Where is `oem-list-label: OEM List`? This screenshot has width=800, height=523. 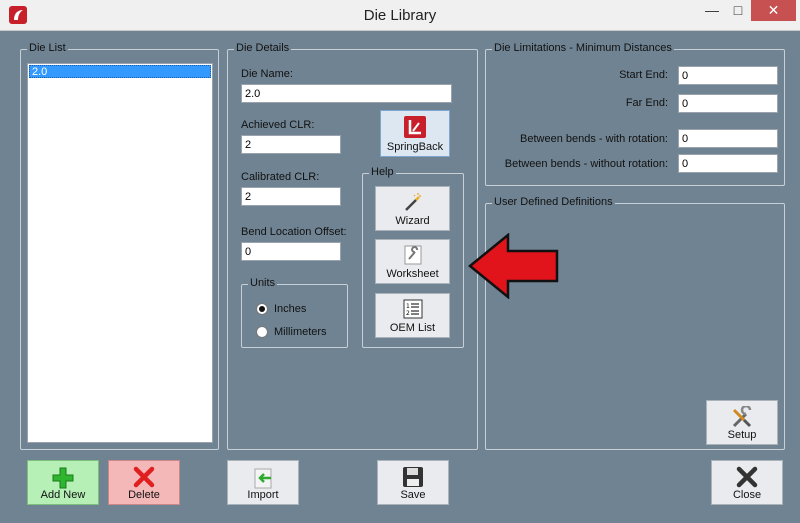 oem-list-label: OEM List is located at coordinates (412, 328).